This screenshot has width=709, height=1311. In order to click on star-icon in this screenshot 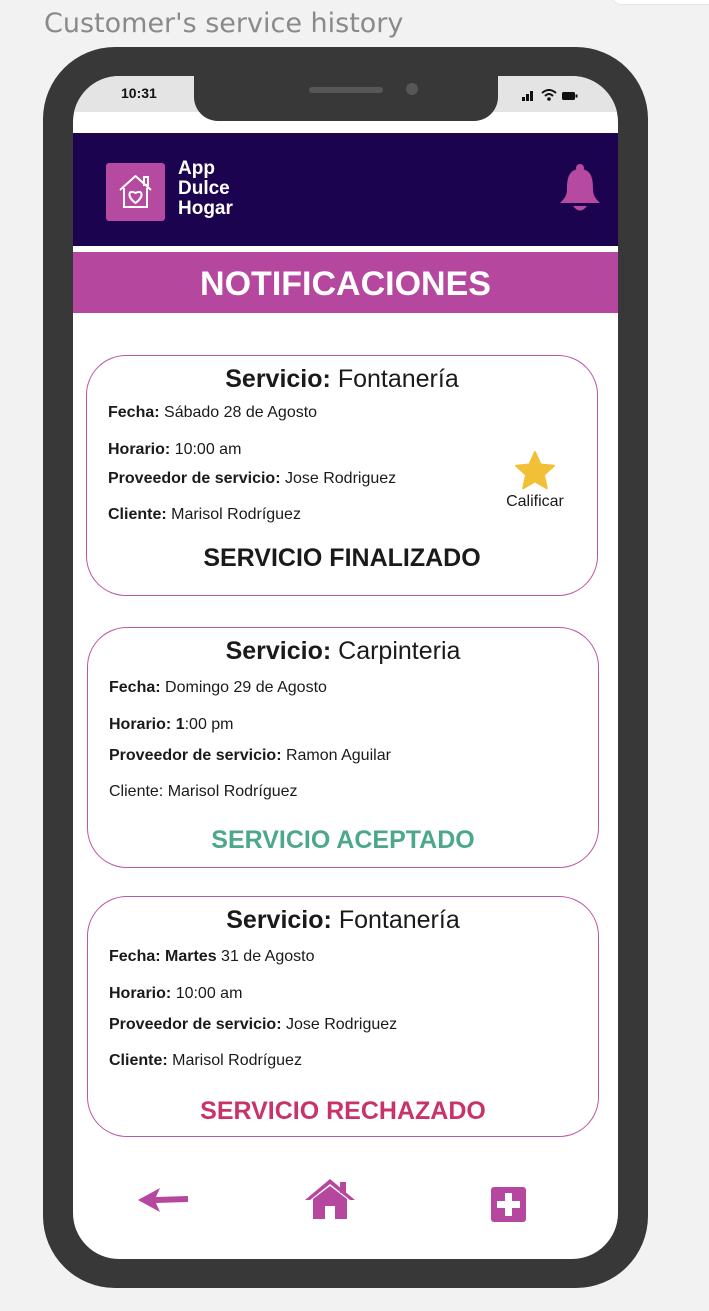, I will do `click(535, 470)`.